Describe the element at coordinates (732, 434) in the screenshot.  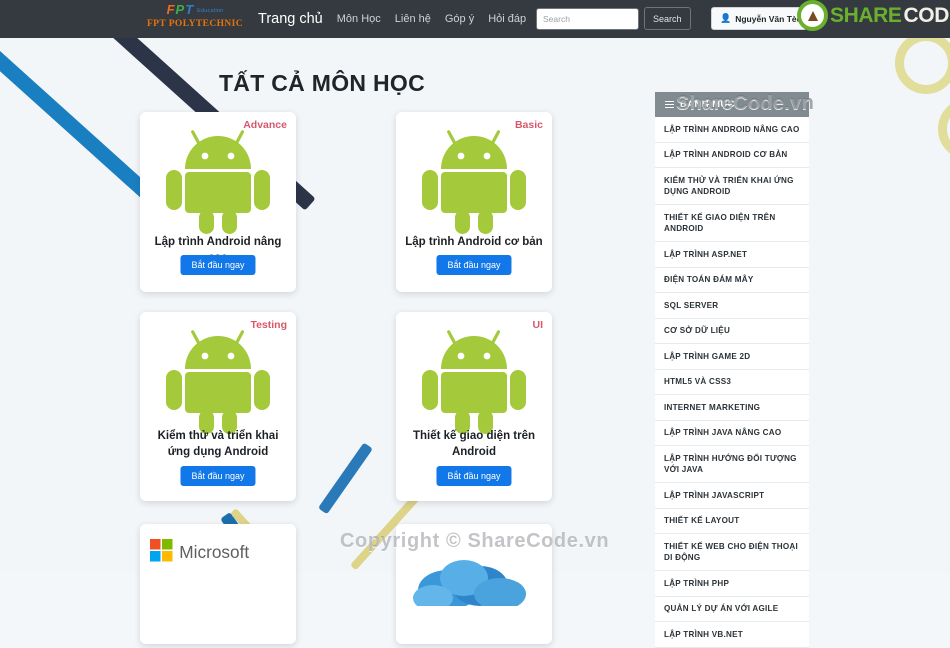
I see `sidebar-item-java-nang-cao: LẬP TRÌNH JAVA NÂNG CAO` at that location.